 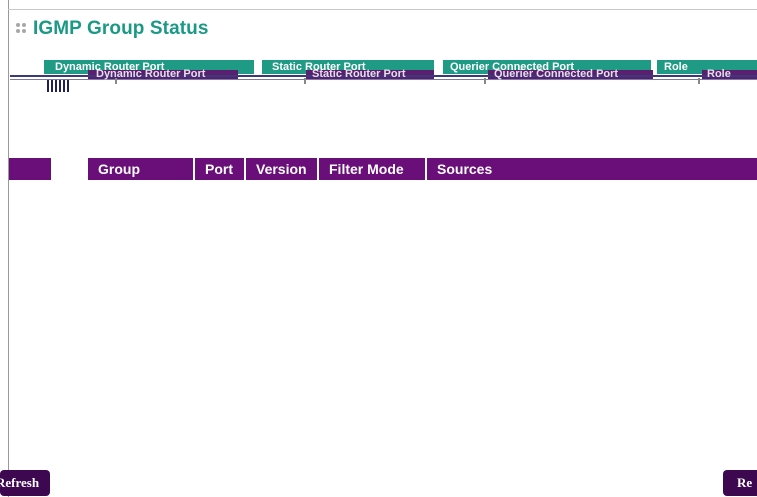 I want to click on column-header-sources: Sources, so click(x=465, y=169).